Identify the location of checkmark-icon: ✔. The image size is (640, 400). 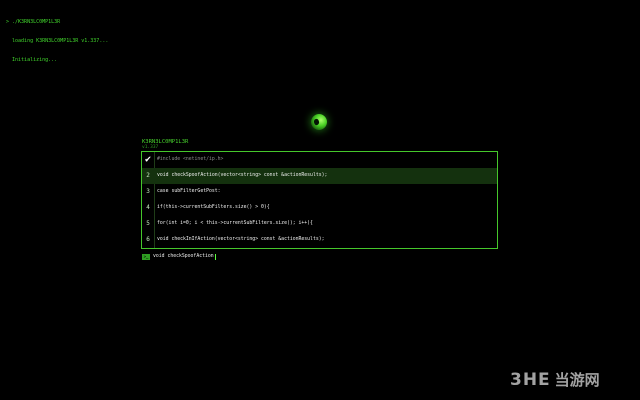
(148, 159).